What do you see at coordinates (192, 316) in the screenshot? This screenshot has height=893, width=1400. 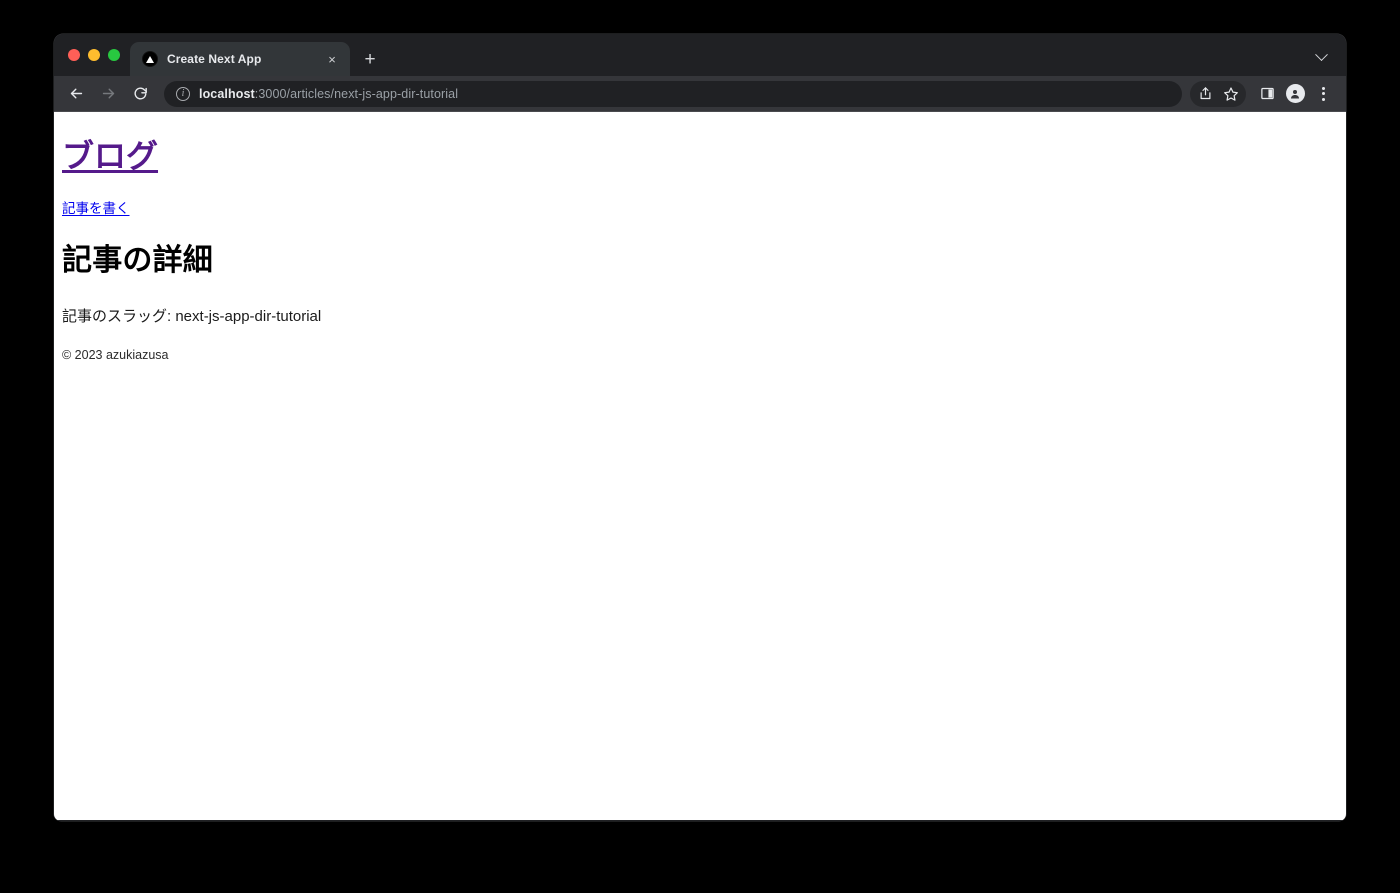 I see `article-slug-text: 記事のスラッグ: next-js-app-dir-tutorial` at bounding box center [192, 316].